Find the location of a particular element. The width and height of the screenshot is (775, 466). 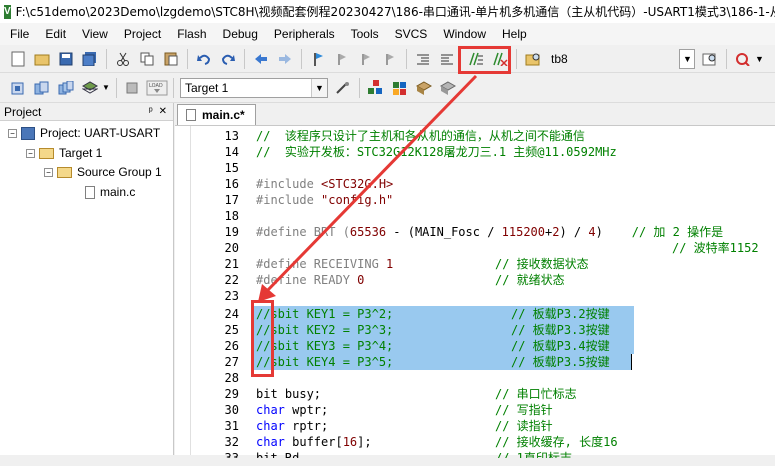

code-line-31-comment: // 读指针 is located at coordinates (524, 426).